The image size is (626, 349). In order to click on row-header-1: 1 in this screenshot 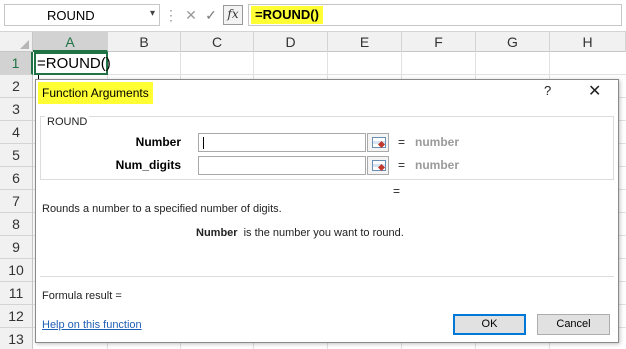, I will do `click(16, 63)`.